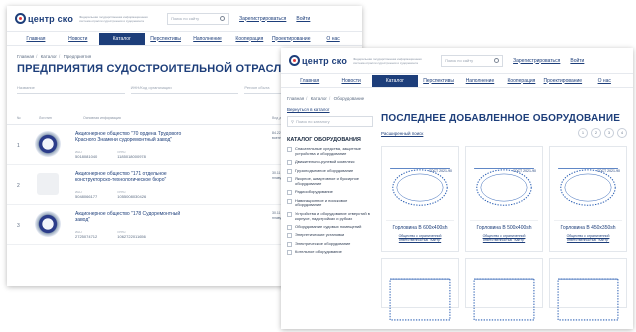  What do you see at coordinates (184, 89) in the screenshot?
I see `filter-inn: ИНН/Код организации` at bounding box center [184, 89].